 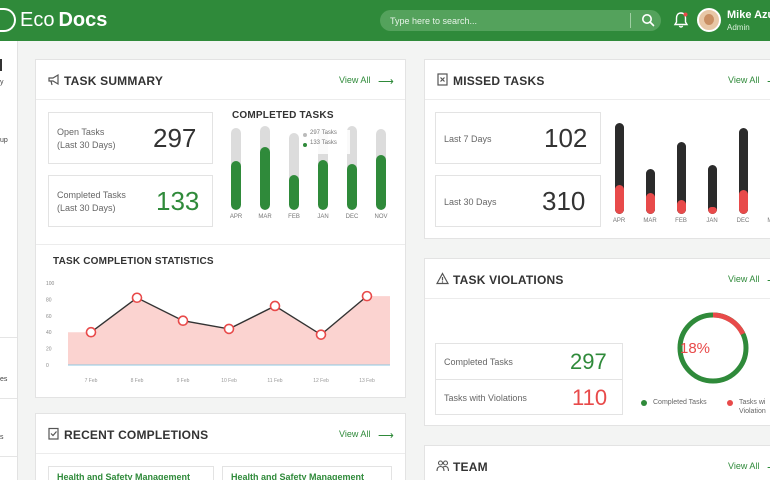 I want to click on last-7-days-box: Last 7 Days 102, so click(x=518, y=138).